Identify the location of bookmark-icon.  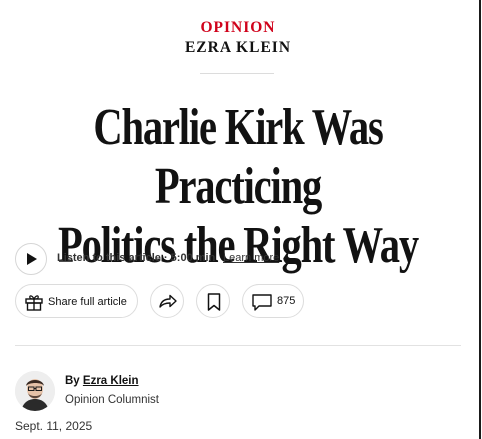
(214, 302).